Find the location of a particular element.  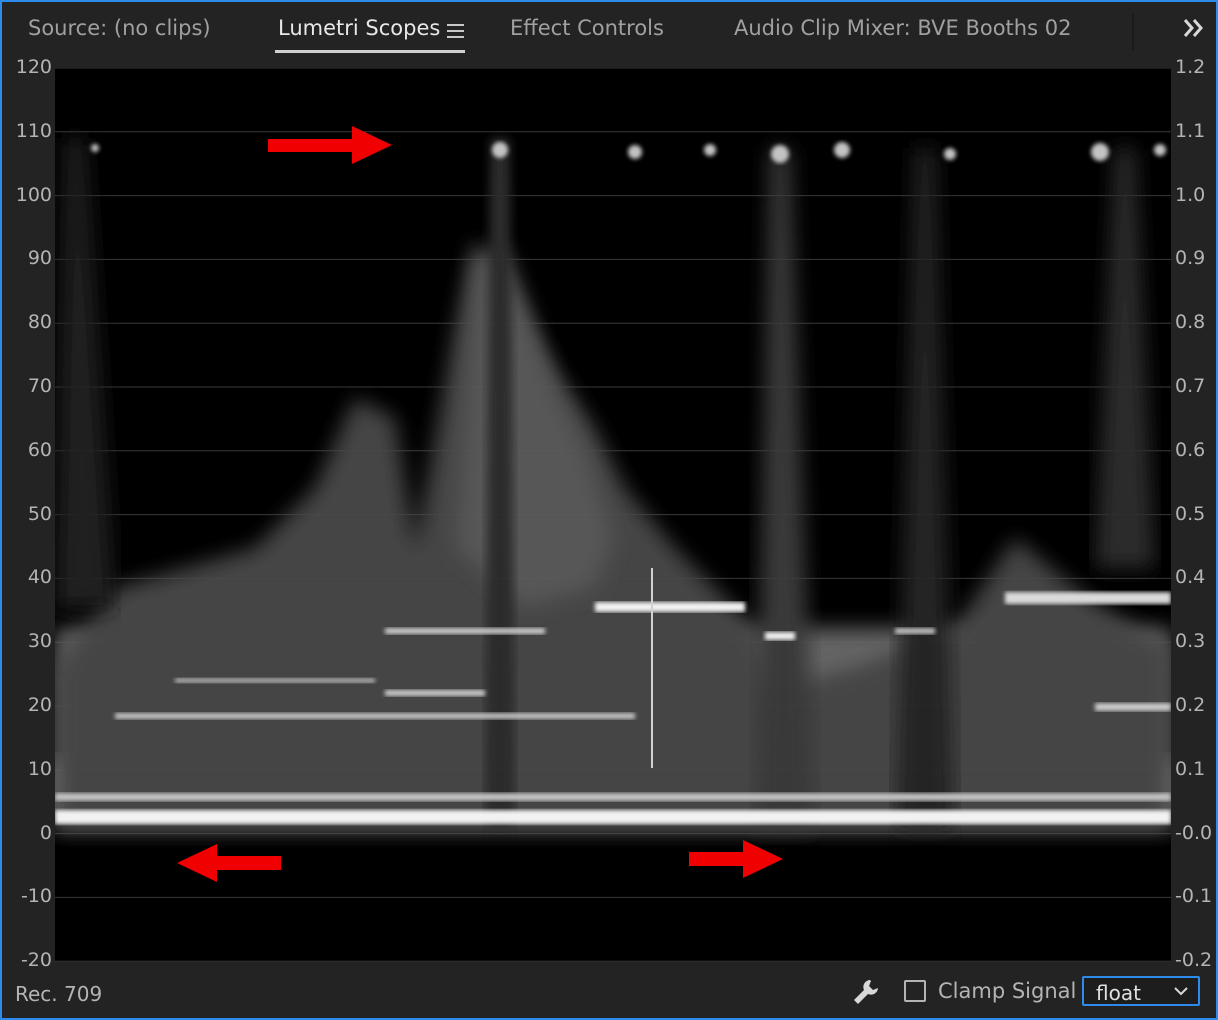

tab-divider is located at coordinates (1133, 32).